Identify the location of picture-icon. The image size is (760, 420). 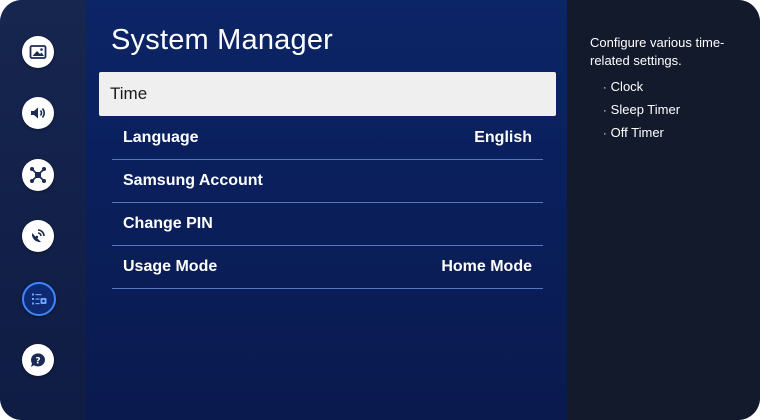
(38, 52).